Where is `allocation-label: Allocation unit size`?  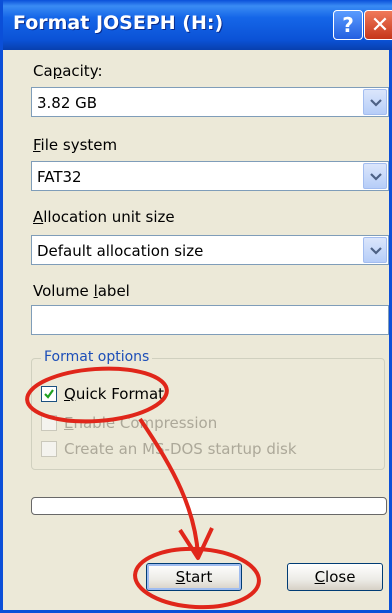 allocation-label: Allocation unit size is located at coordinates (104, 217).